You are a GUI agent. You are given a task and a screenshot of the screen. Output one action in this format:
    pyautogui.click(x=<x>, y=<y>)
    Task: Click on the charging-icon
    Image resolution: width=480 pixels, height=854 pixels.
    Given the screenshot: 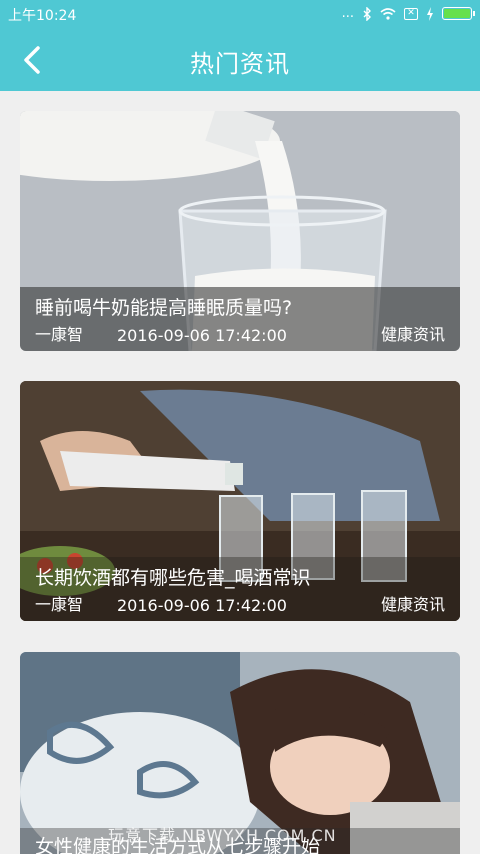 What is the action you would take?
    pyautogui.click(x=430, y=13)
    